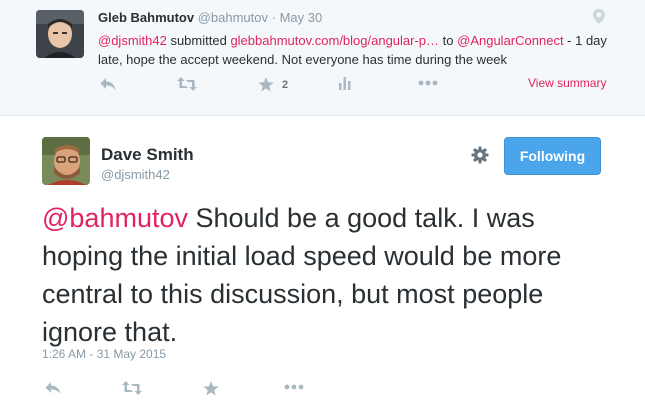 This screenshot has height=410, width=645. I want to click on favorite-count: 2, so click(285, 84).